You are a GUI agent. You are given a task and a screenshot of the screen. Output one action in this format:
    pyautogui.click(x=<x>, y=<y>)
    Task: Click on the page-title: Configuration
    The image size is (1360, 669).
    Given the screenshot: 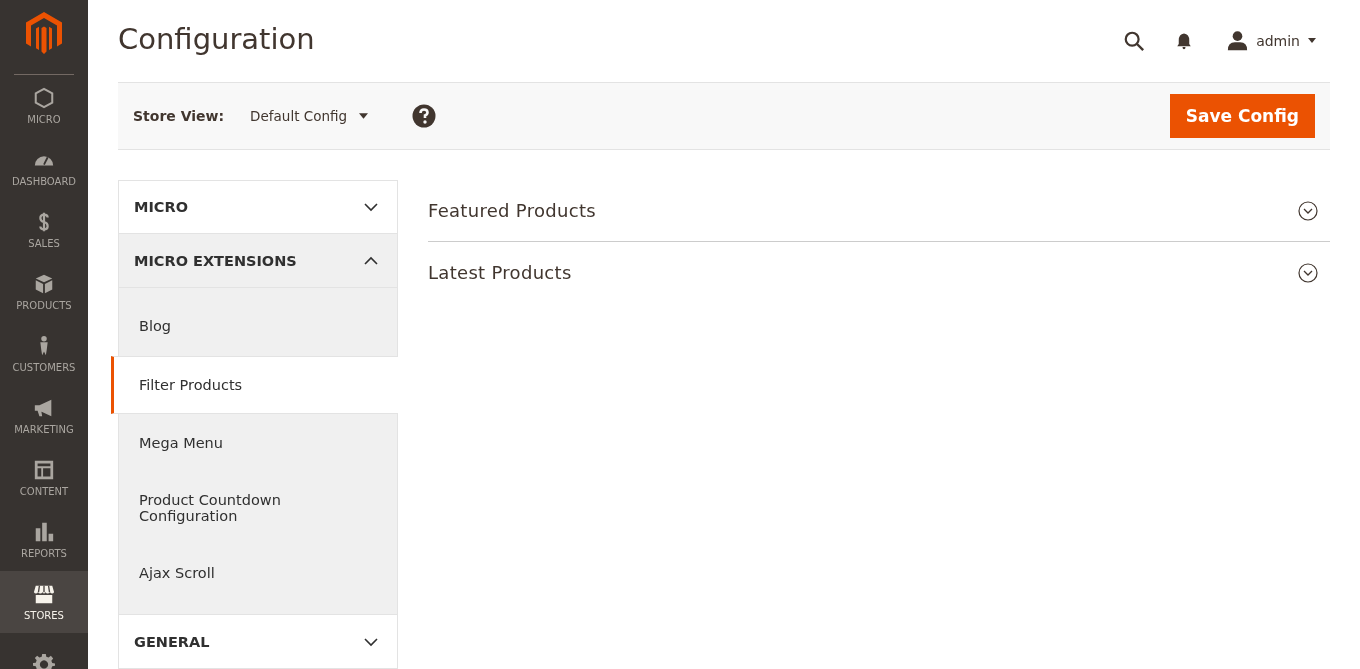 What is the action you would take?
    pyautogui.click(x=217, y=39)
    